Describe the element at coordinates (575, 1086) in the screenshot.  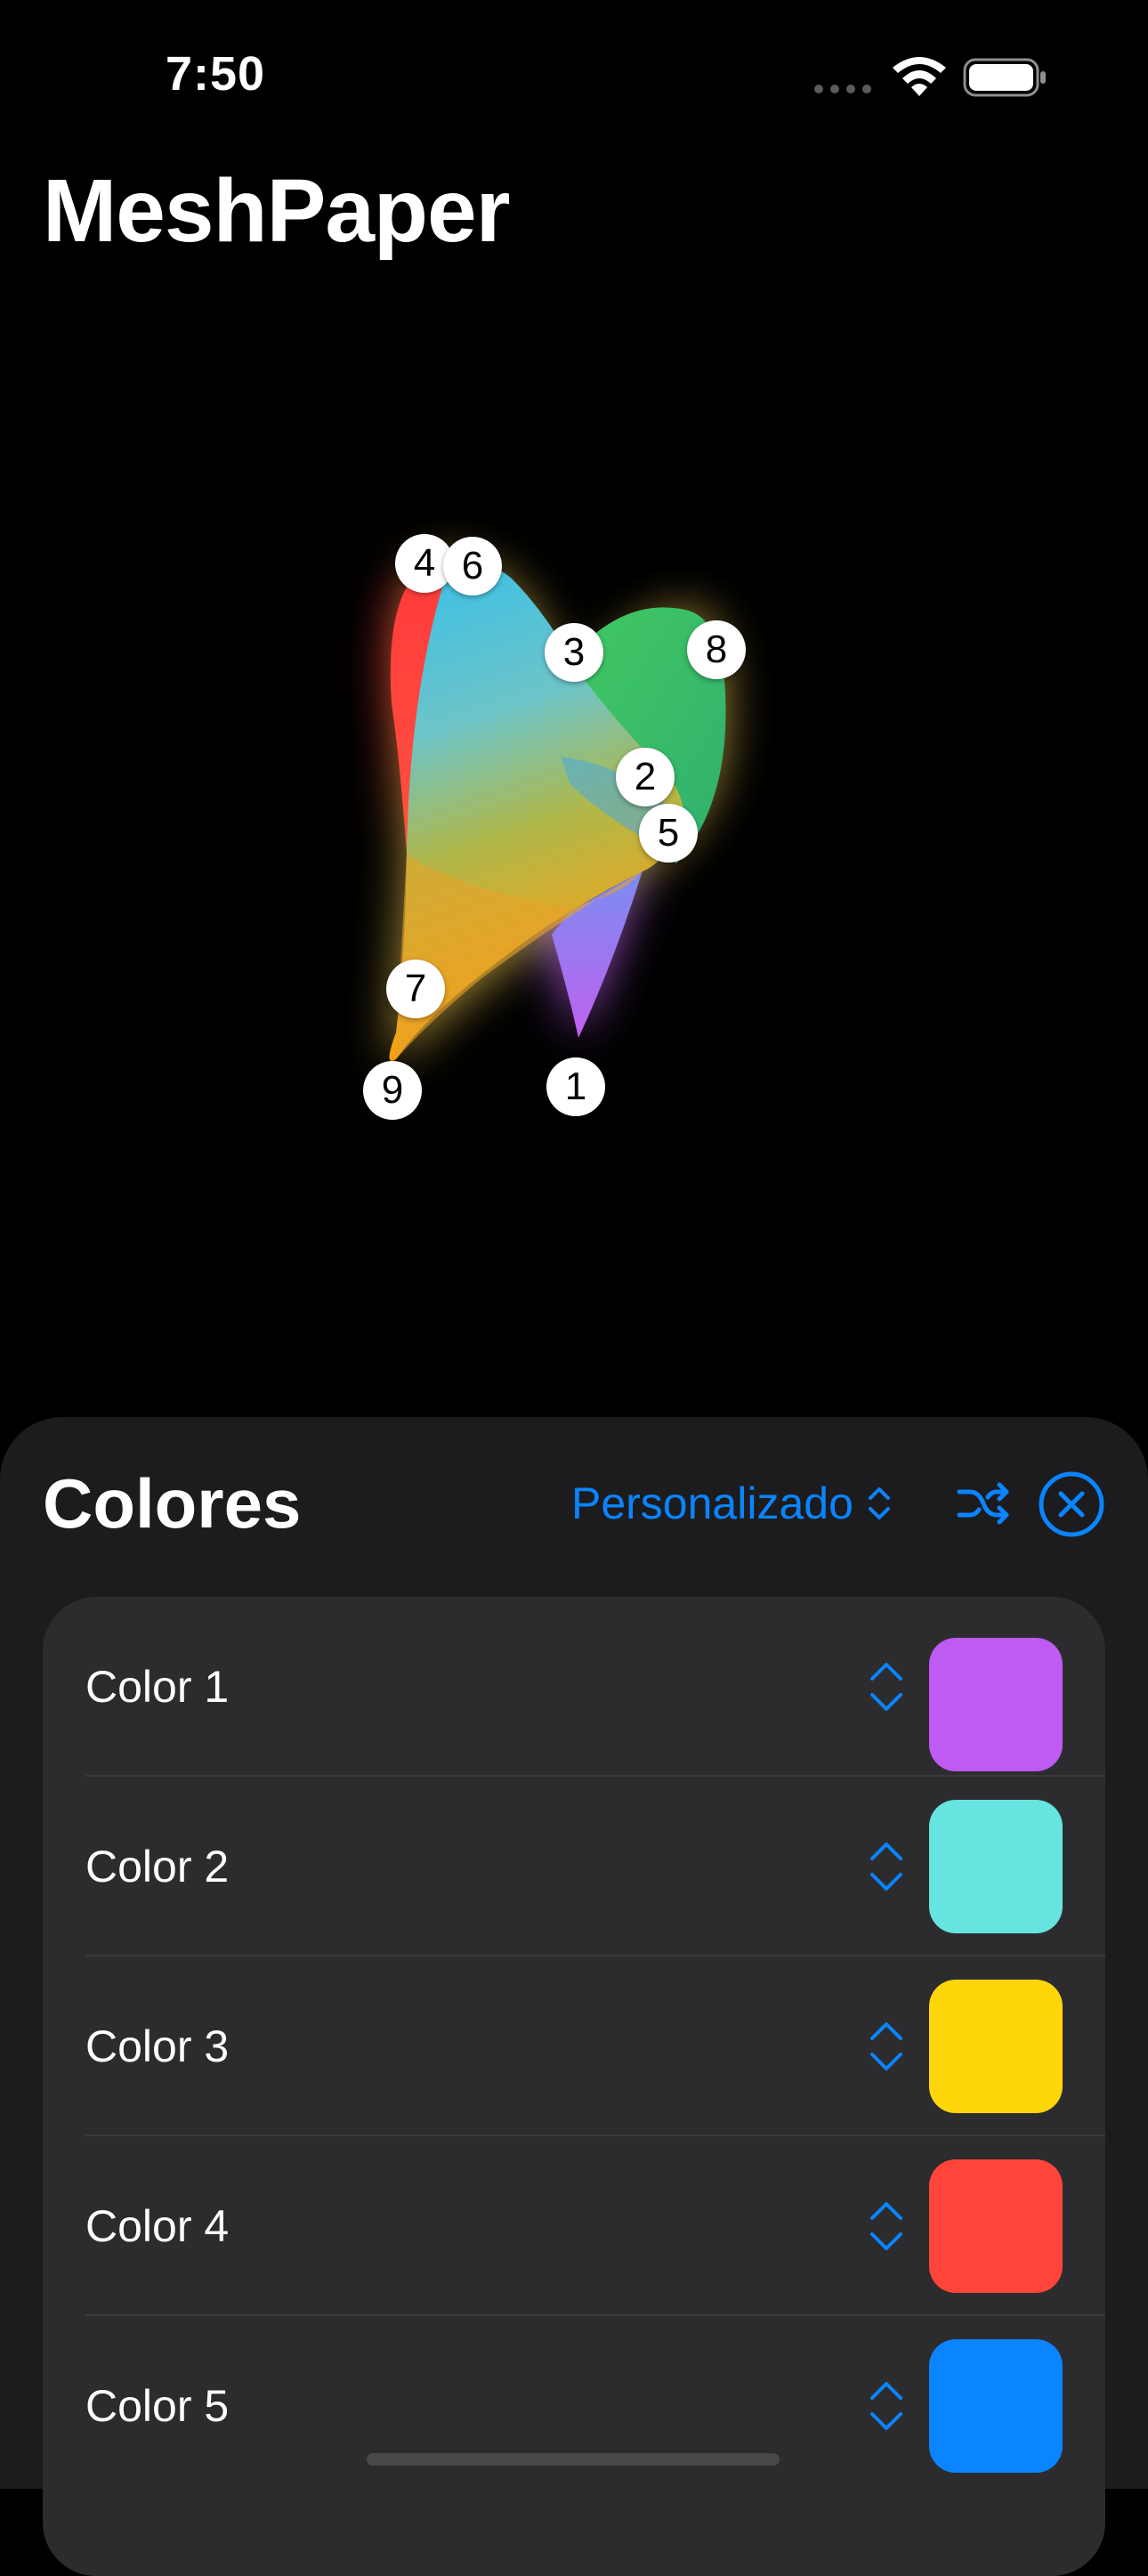
I see `mesh-point-handle-1: 1` at that location.